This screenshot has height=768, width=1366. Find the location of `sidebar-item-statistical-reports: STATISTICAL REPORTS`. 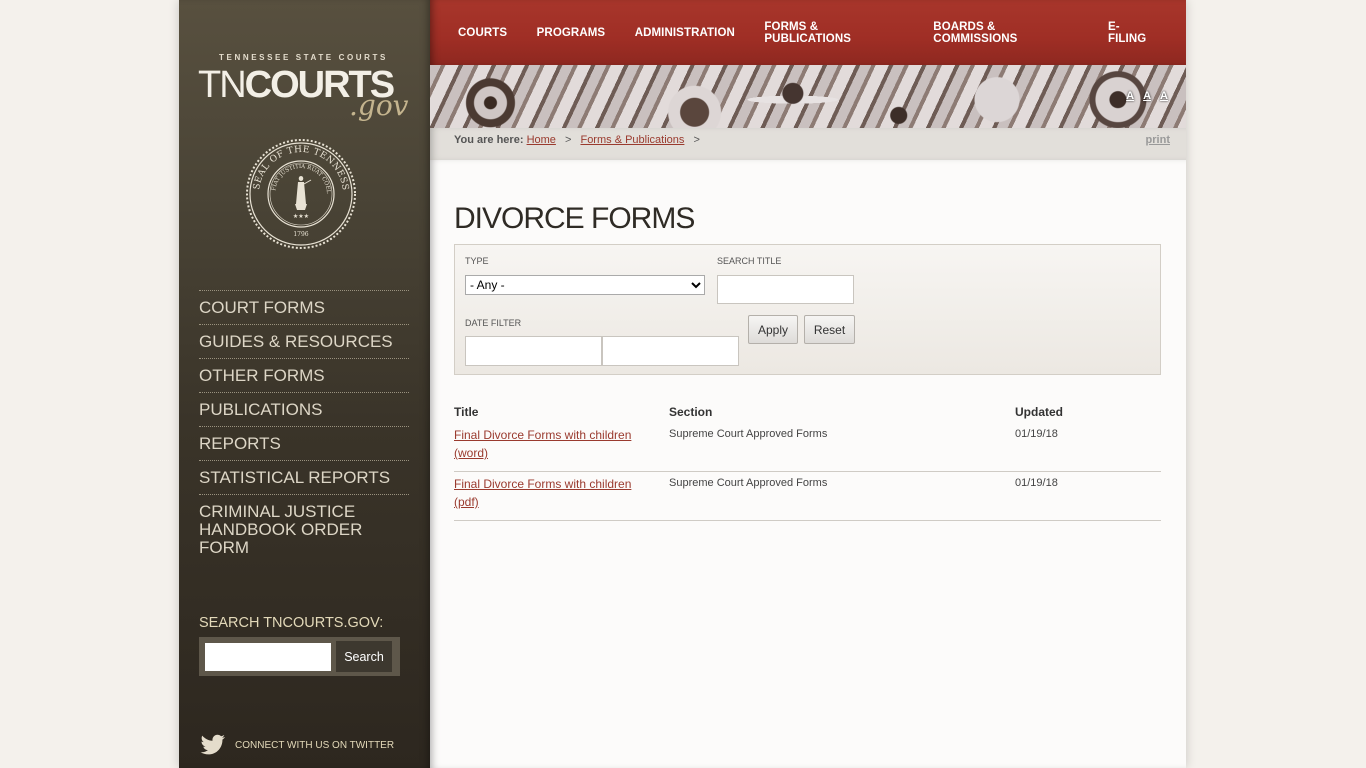

sidebar-item-statistical-reports: STATISTICAL REPORTS is located at coordinates (304, 477).